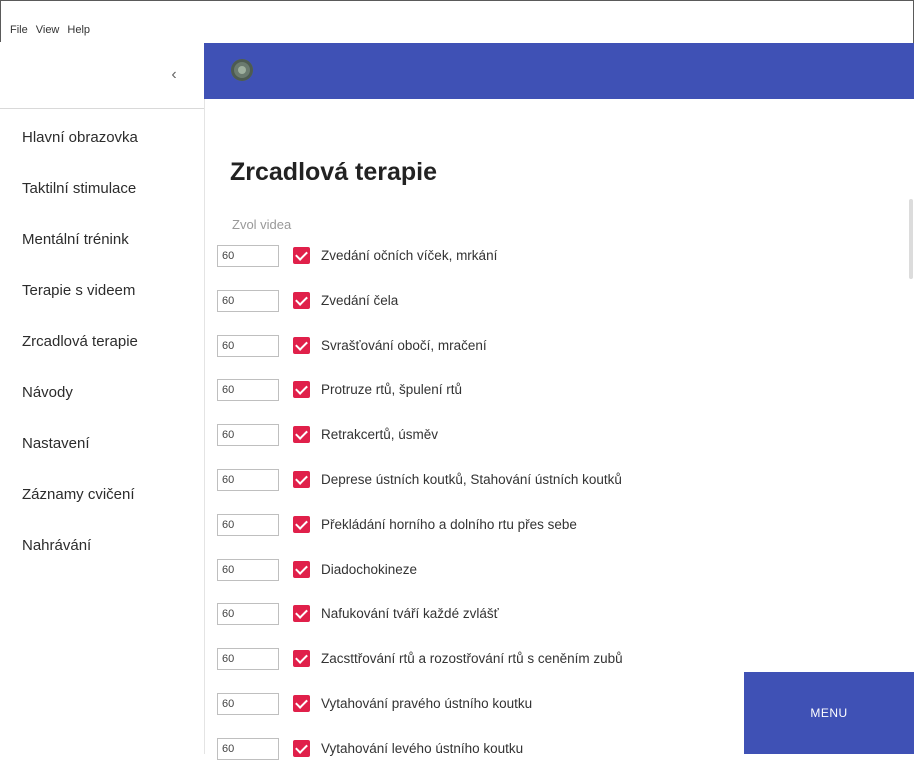 The width and height of the screenshot is (914, 783). What do you see at coordinates (420, 715) in the screenshot?
I see `list-item: Vytahování pravého ústního koutku` at bounding box center [420, 715].